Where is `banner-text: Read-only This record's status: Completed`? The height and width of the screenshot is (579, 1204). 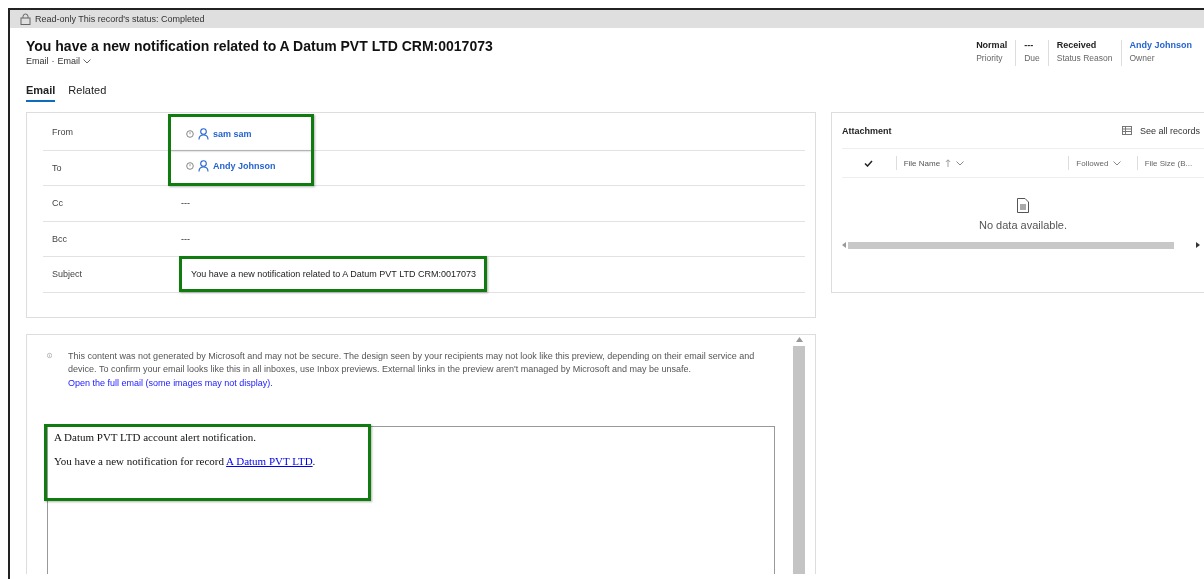 banner-text: Read-only This record's status: Completed is located at coordinates (120, 19).